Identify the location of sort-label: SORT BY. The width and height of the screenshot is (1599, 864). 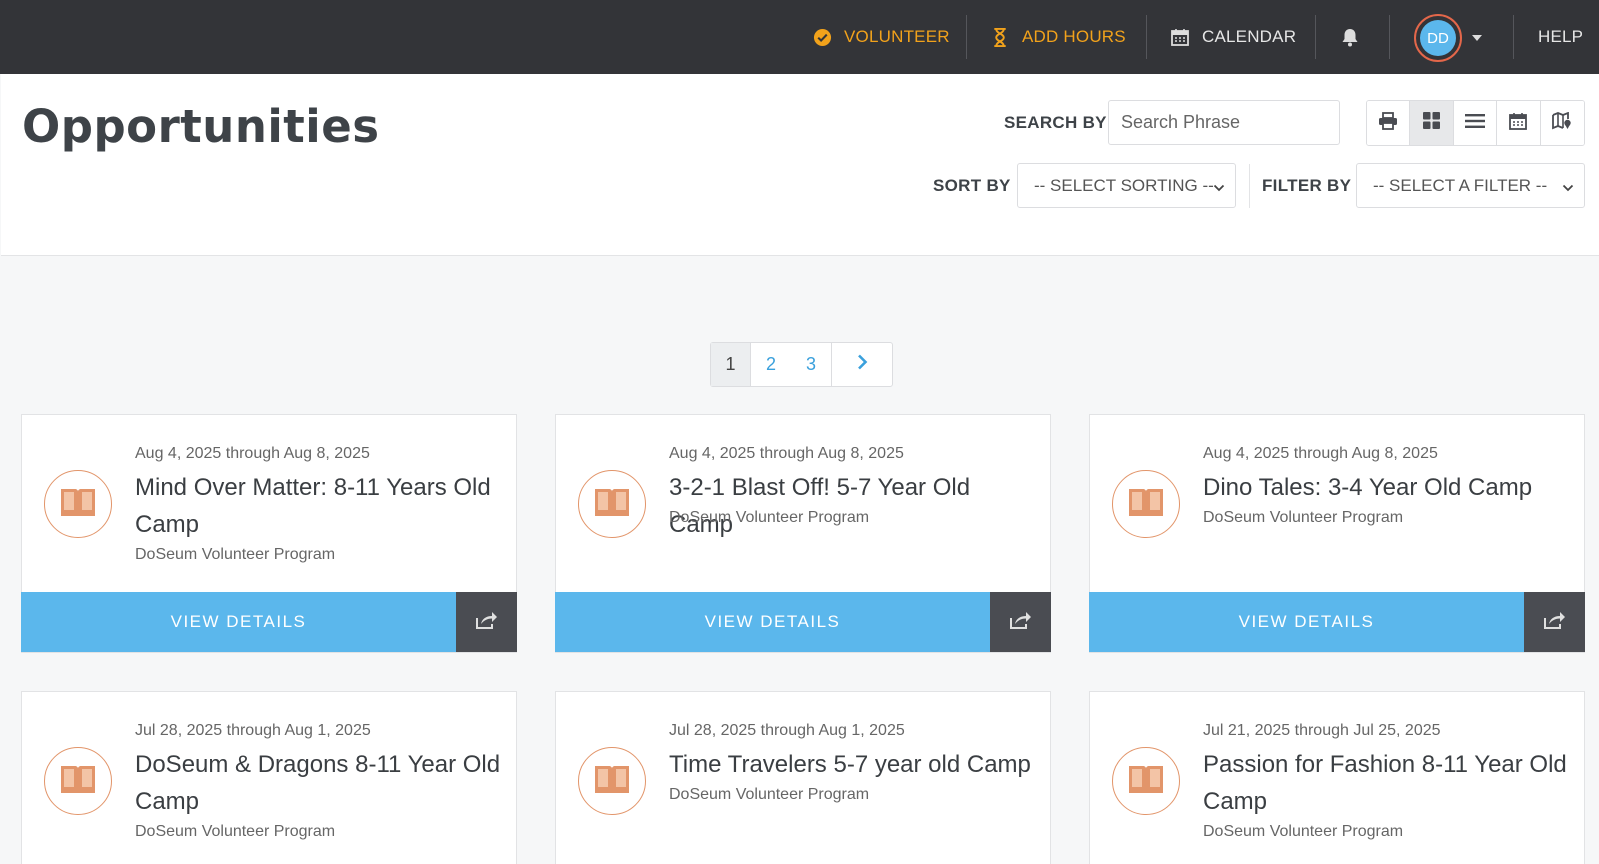
(972, 185).